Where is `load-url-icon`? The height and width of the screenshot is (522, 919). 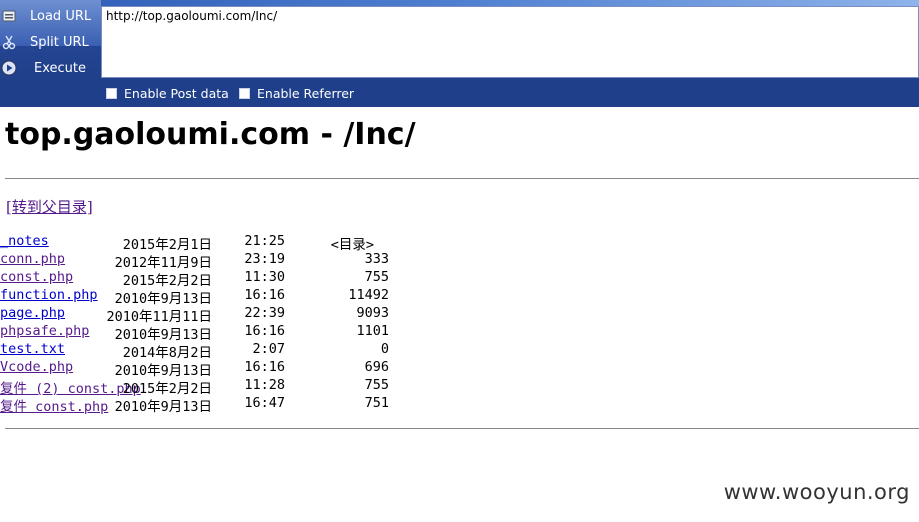 load-url-icon is located at coordinates (9, 16).